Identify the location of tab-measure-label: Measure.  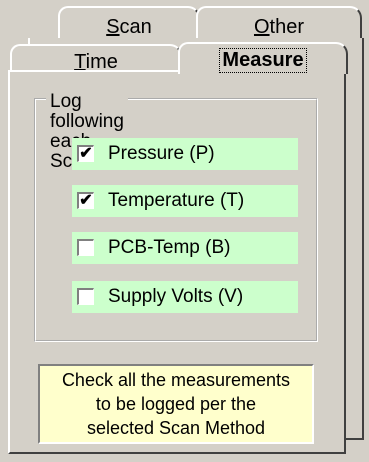
(263, 60).